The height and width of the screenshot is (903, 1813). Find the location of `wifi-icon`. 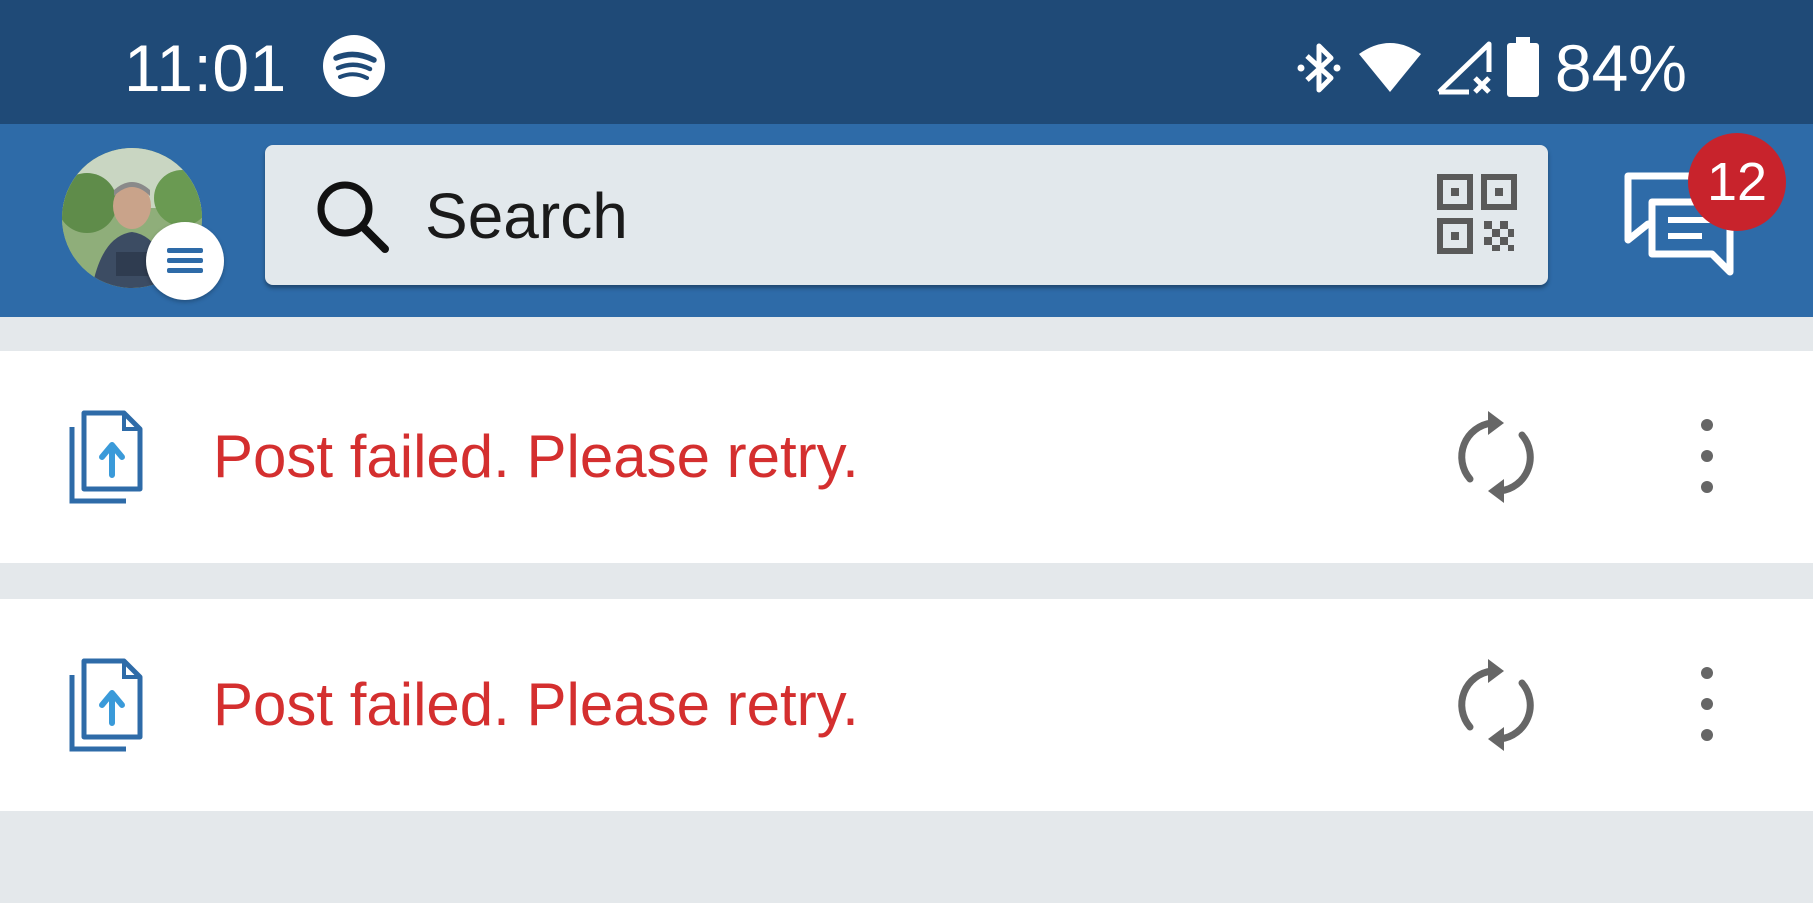

wifi-icon is located at coordinates (1389, 67).